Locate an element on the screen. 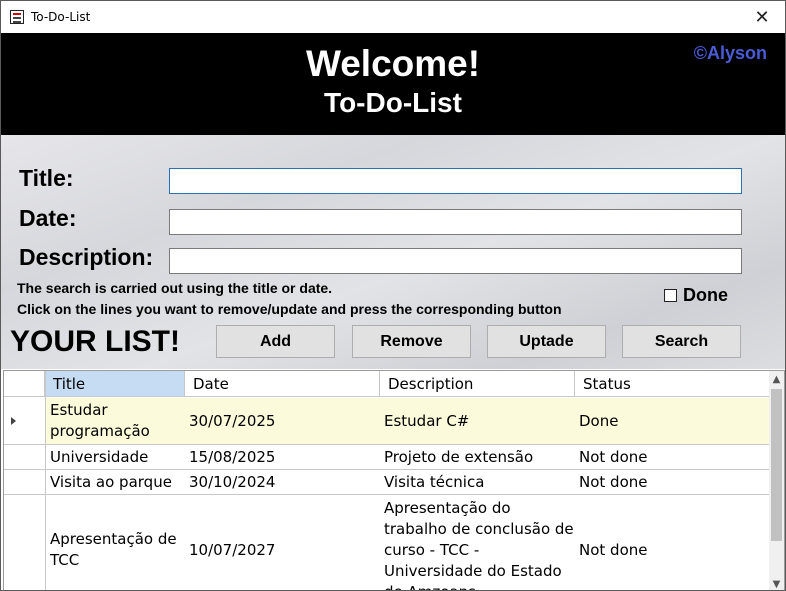 Image resolution: width=786 pixels, height=591 pixels. welcome-heading: Welcome! is located at coordinates (393, 63).